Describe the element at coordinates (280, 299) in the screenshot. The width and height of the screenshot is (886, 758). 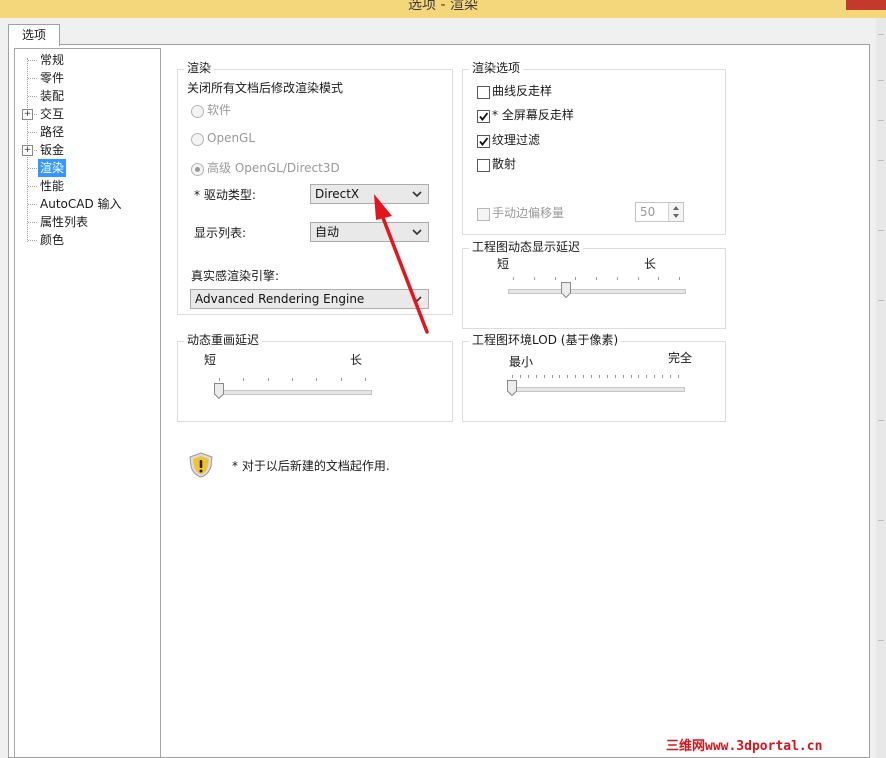
I see `realistic-engine-value: Advanced Rendering Engine` at that location.